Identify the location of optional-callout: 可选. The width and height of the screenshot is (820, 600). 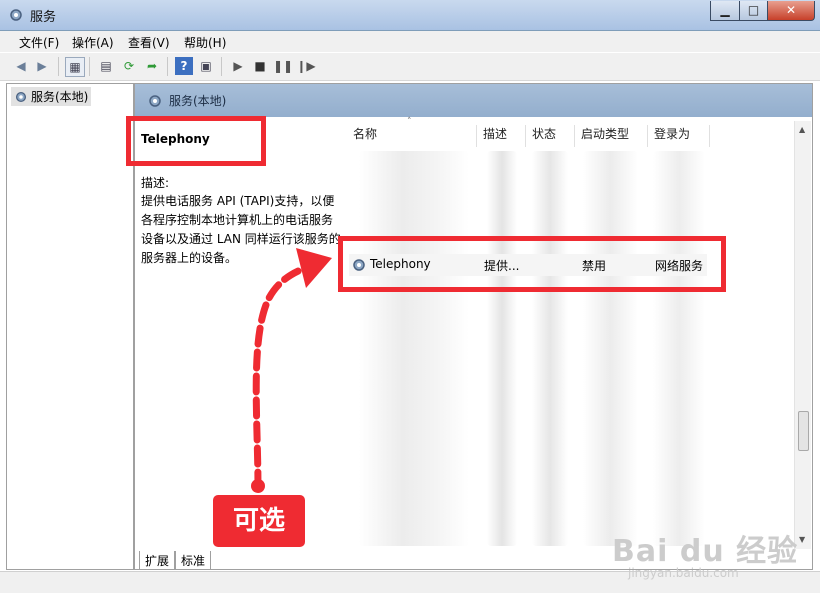
(259, 521).